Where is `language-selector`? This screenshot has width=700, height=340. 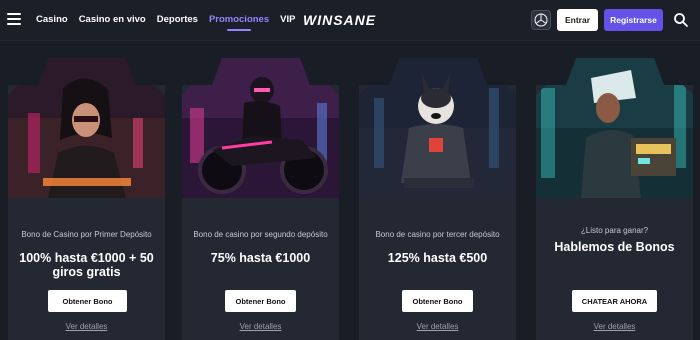
language-selector is located at coordinates (541, 20).